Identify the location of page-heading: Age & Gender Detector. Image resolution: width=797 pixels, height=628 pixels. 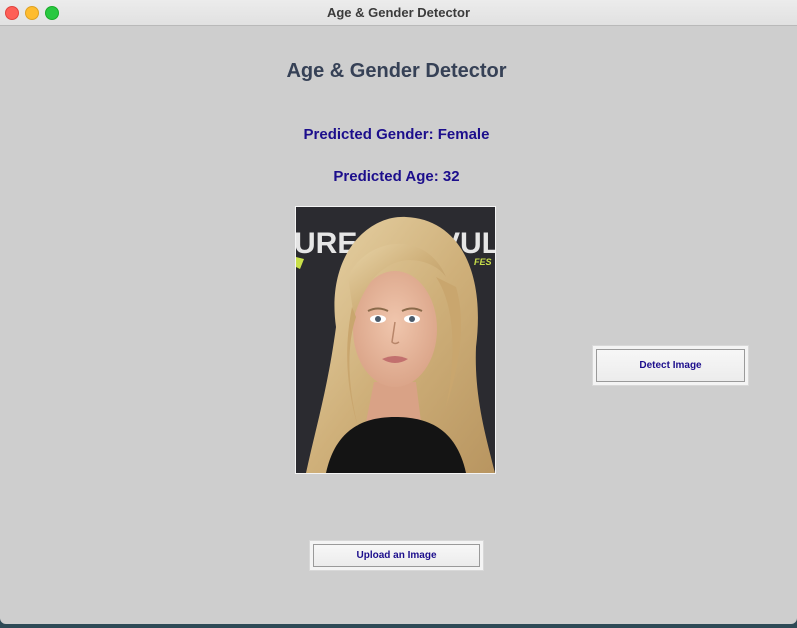
(396, 71).